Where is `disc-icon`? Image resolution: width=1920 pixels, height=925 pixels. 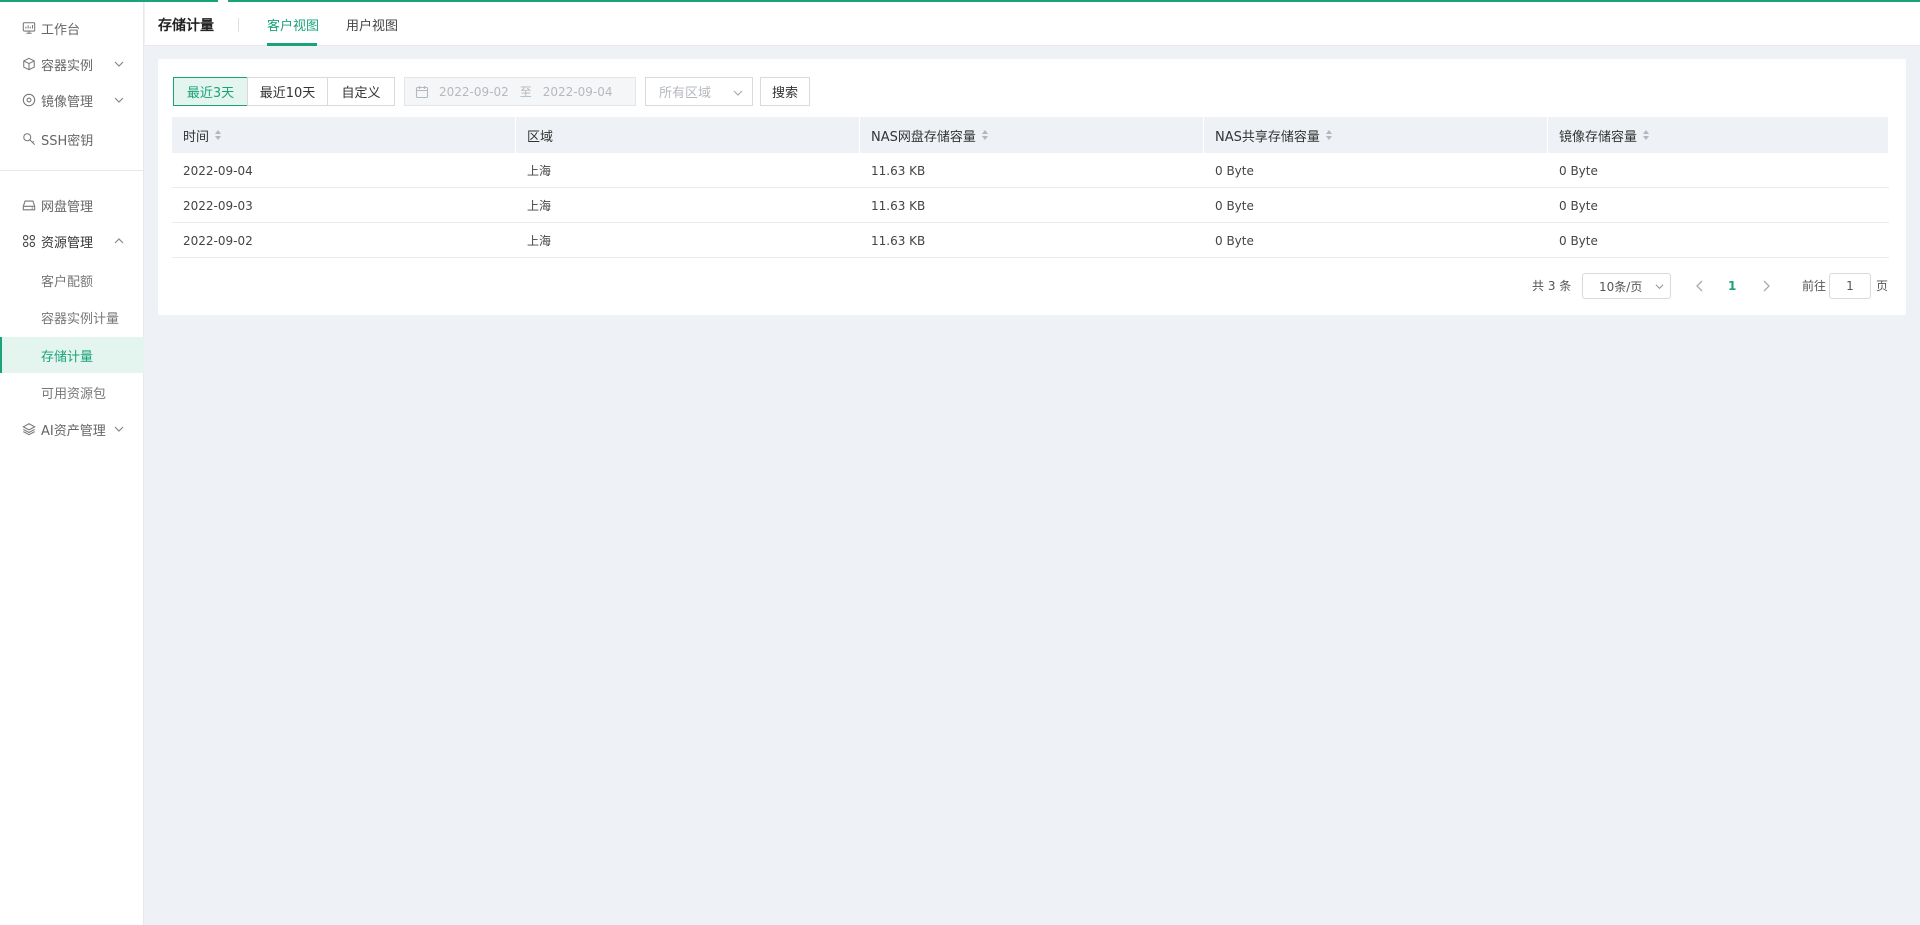 disc-icon is located at coordinates (29, 100).